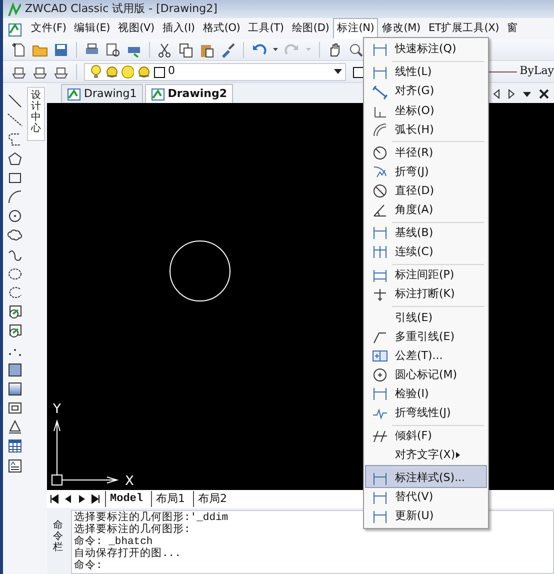 The image size is (554, 574). What do you see at coordinates (511, 94) in the screenshot?
I see `right-arrow-icon` at bounding box center [511, 94].